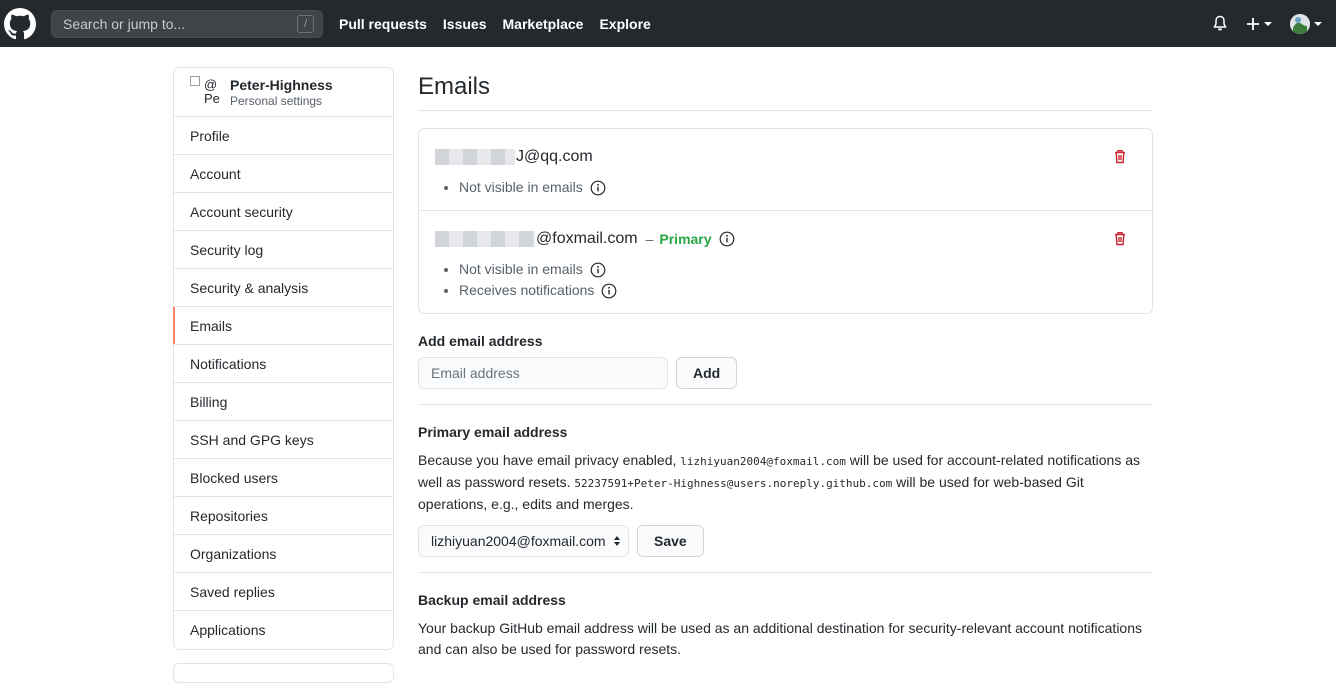  I want to click on sidebar-item-account-security: Account security, so click(283, 212).